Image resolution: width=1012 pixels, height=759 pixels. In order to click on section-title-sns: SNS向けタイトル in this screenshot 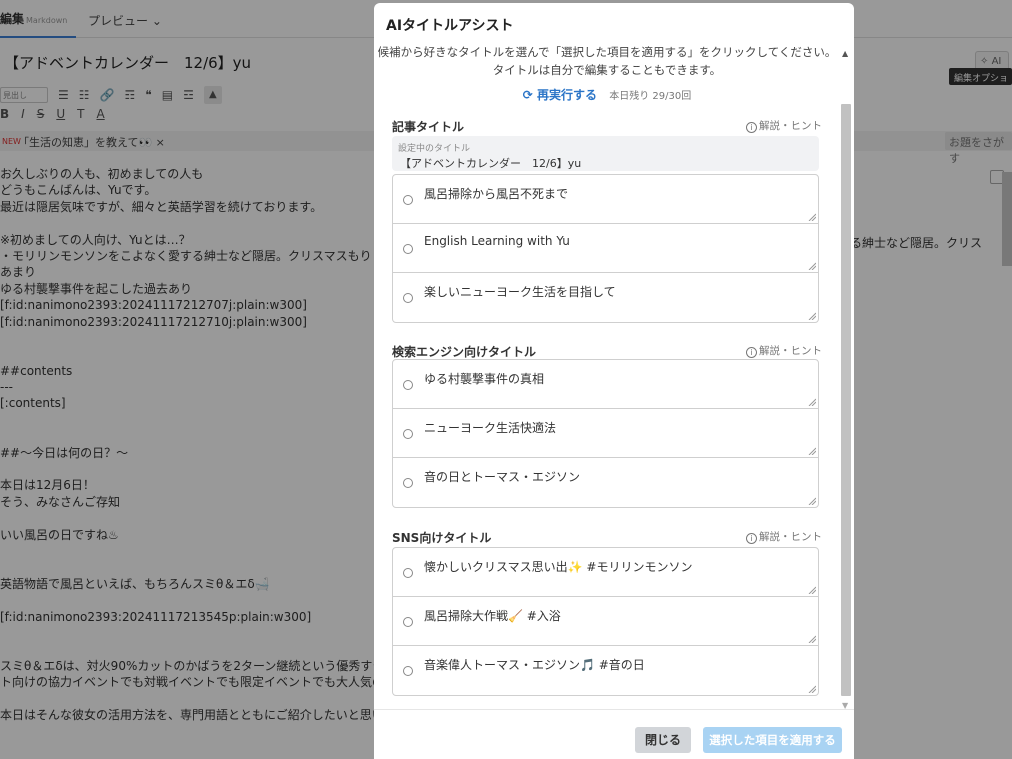, I will do `click(442, 538)`.